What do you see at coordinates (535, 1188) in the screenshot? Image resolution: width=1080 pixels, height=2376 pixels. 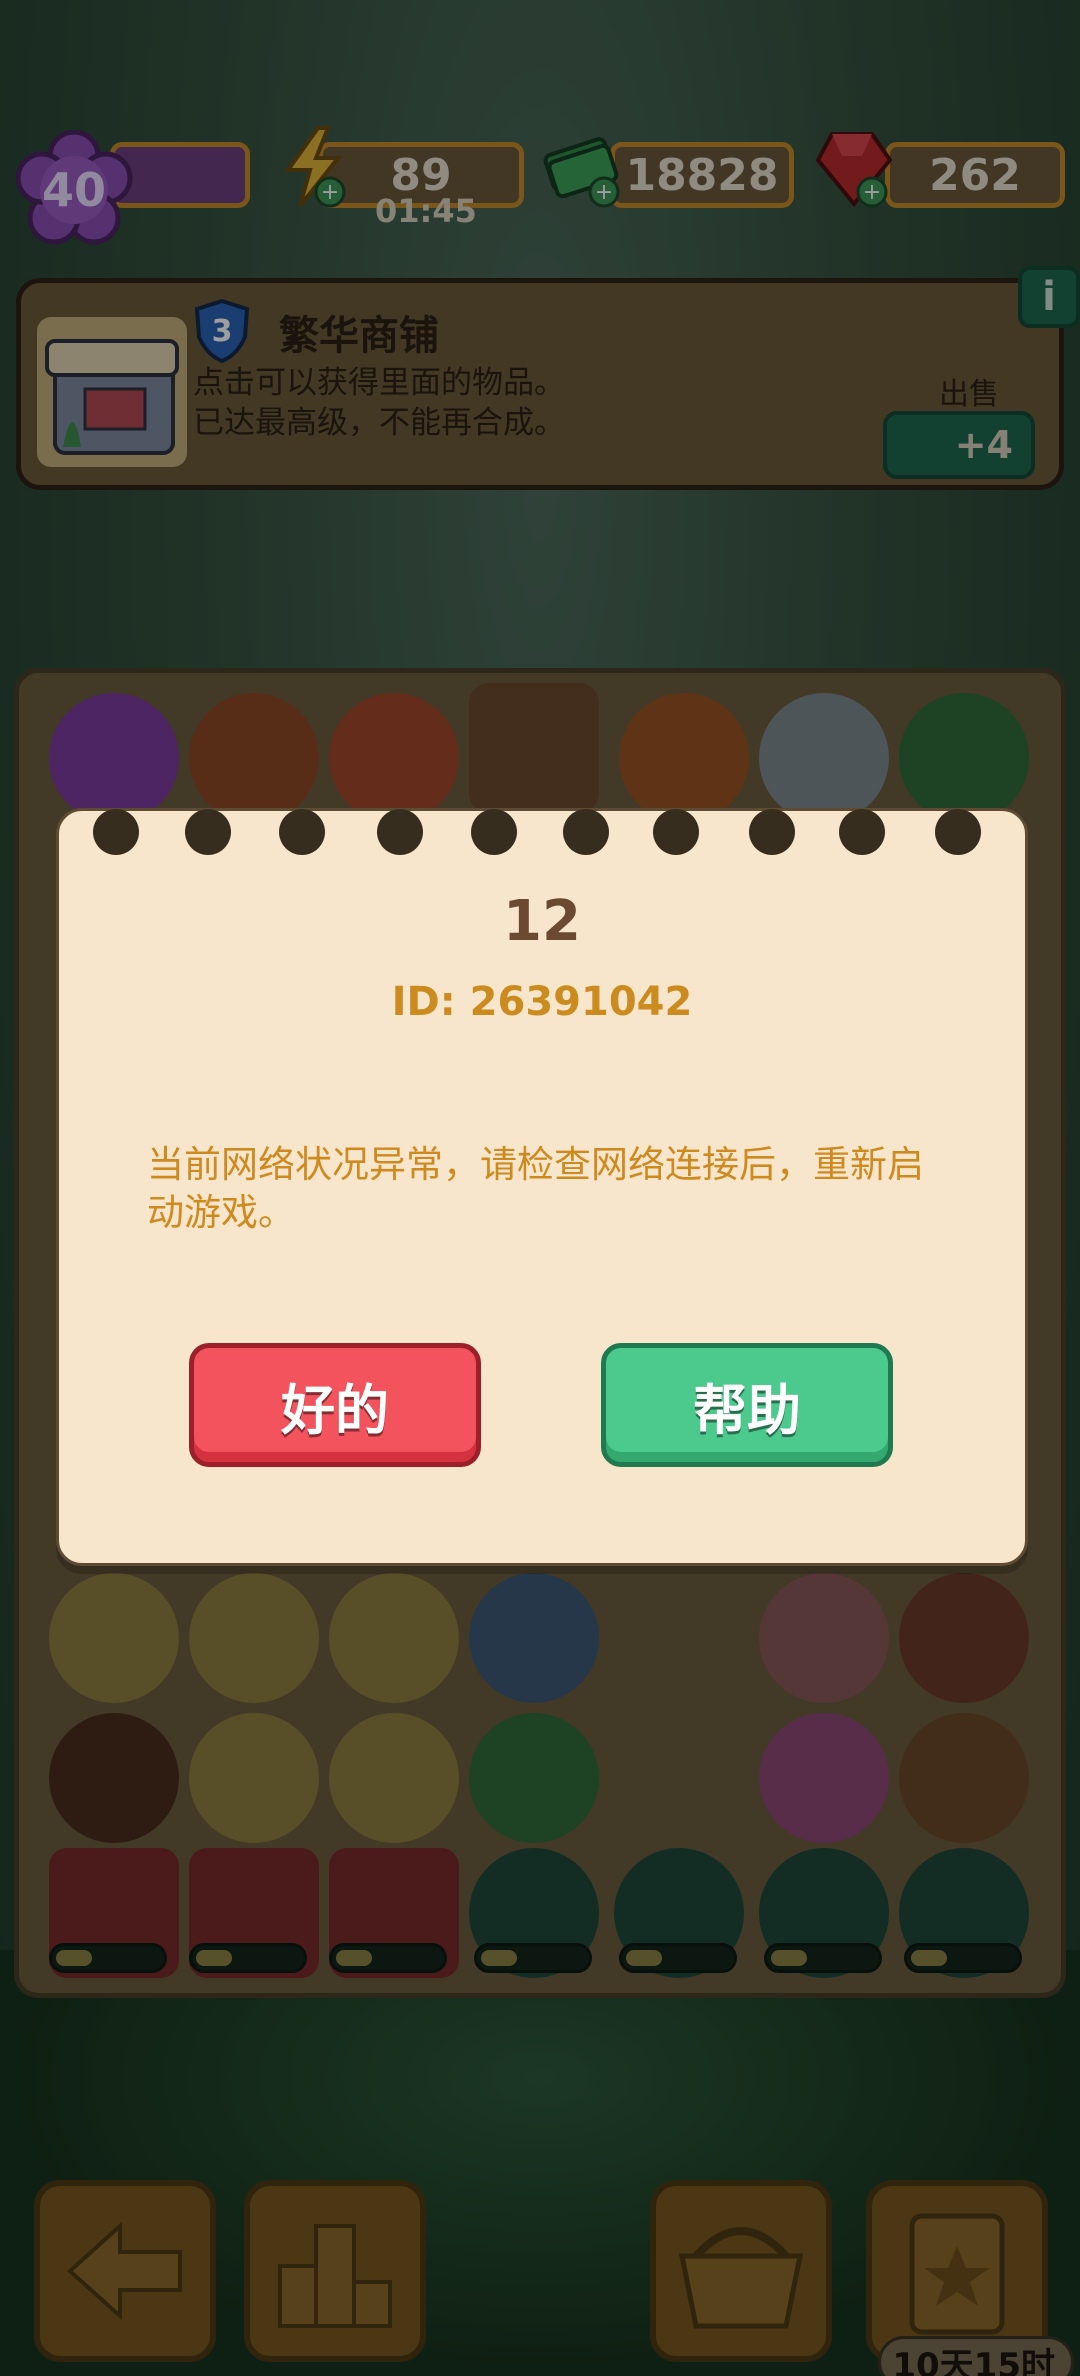 I see `error-message: 当前网络状况异常，请检查网络连接后，重新启动游戏。` at bounding box center [535, 1188].